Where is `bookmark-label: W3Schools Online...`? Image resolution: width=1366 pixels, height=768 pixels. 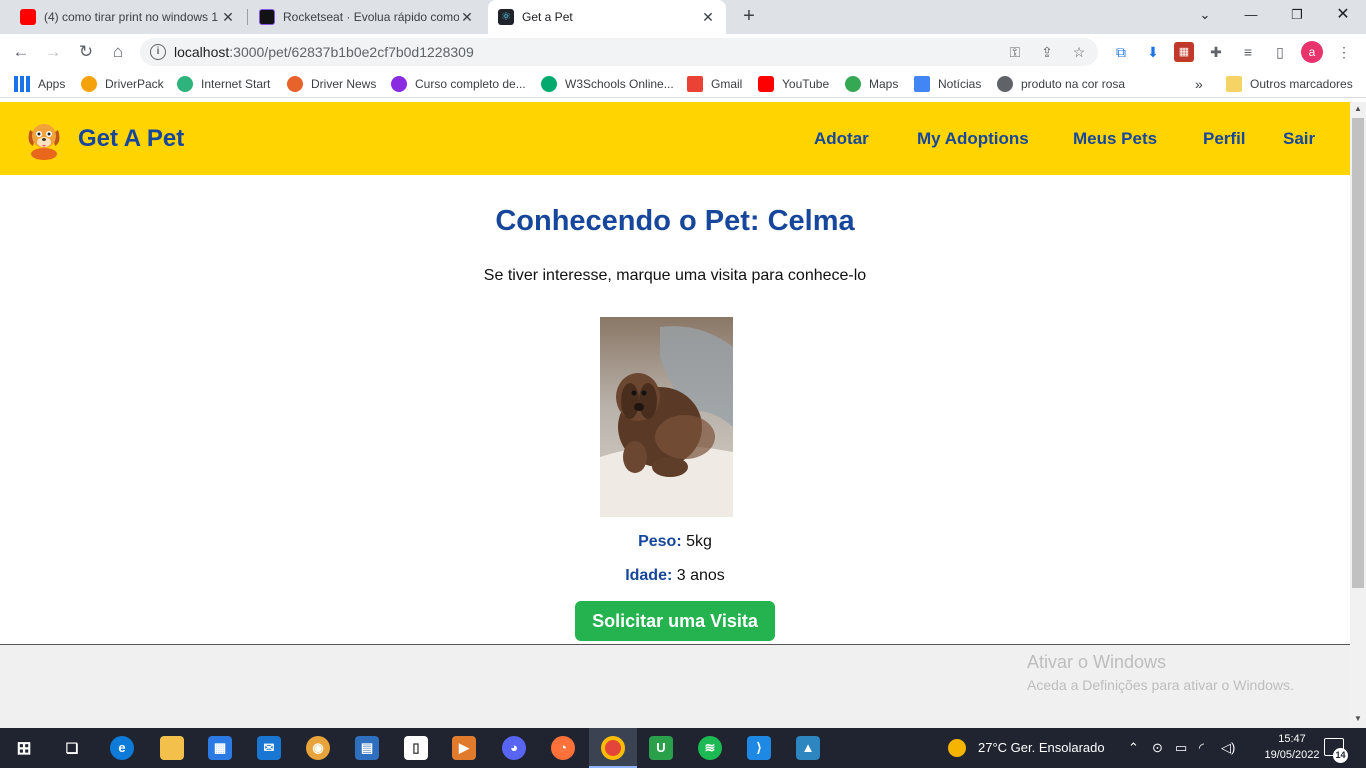 bookmark-label: W3Schools Online... is located at coordinates (619, 84).